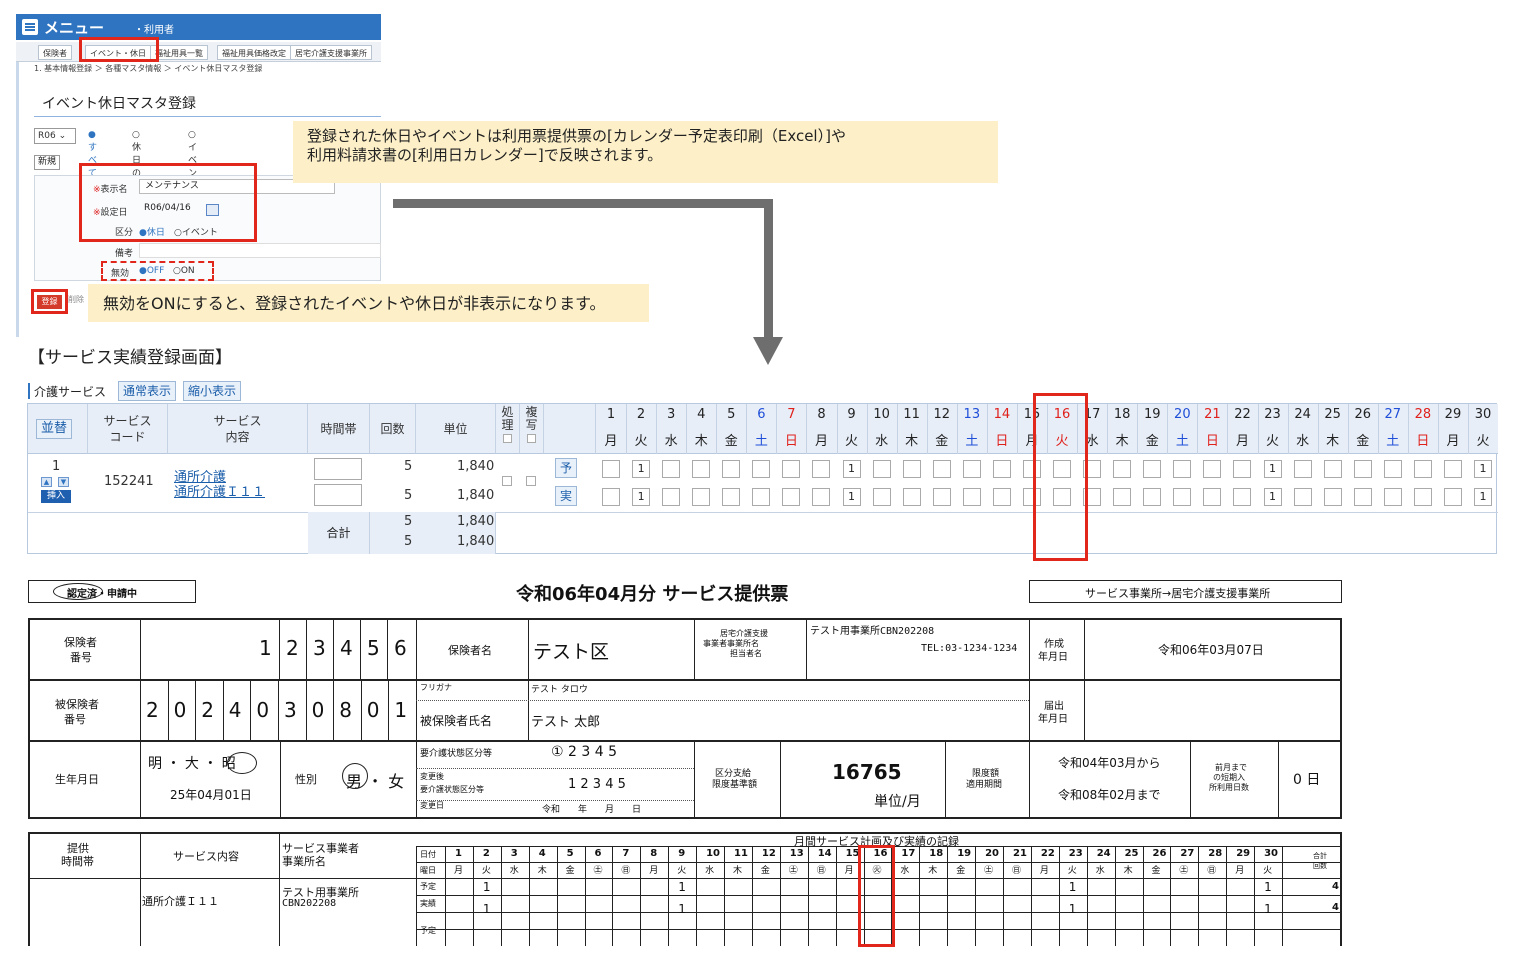 Image resolution: width=1536 pixels, height=979 pixels. Describe the element at coordinates (1178, 593) in the screenshot. I see `direction-text: サービス事業所→居宅介護支援事業所` at that location.